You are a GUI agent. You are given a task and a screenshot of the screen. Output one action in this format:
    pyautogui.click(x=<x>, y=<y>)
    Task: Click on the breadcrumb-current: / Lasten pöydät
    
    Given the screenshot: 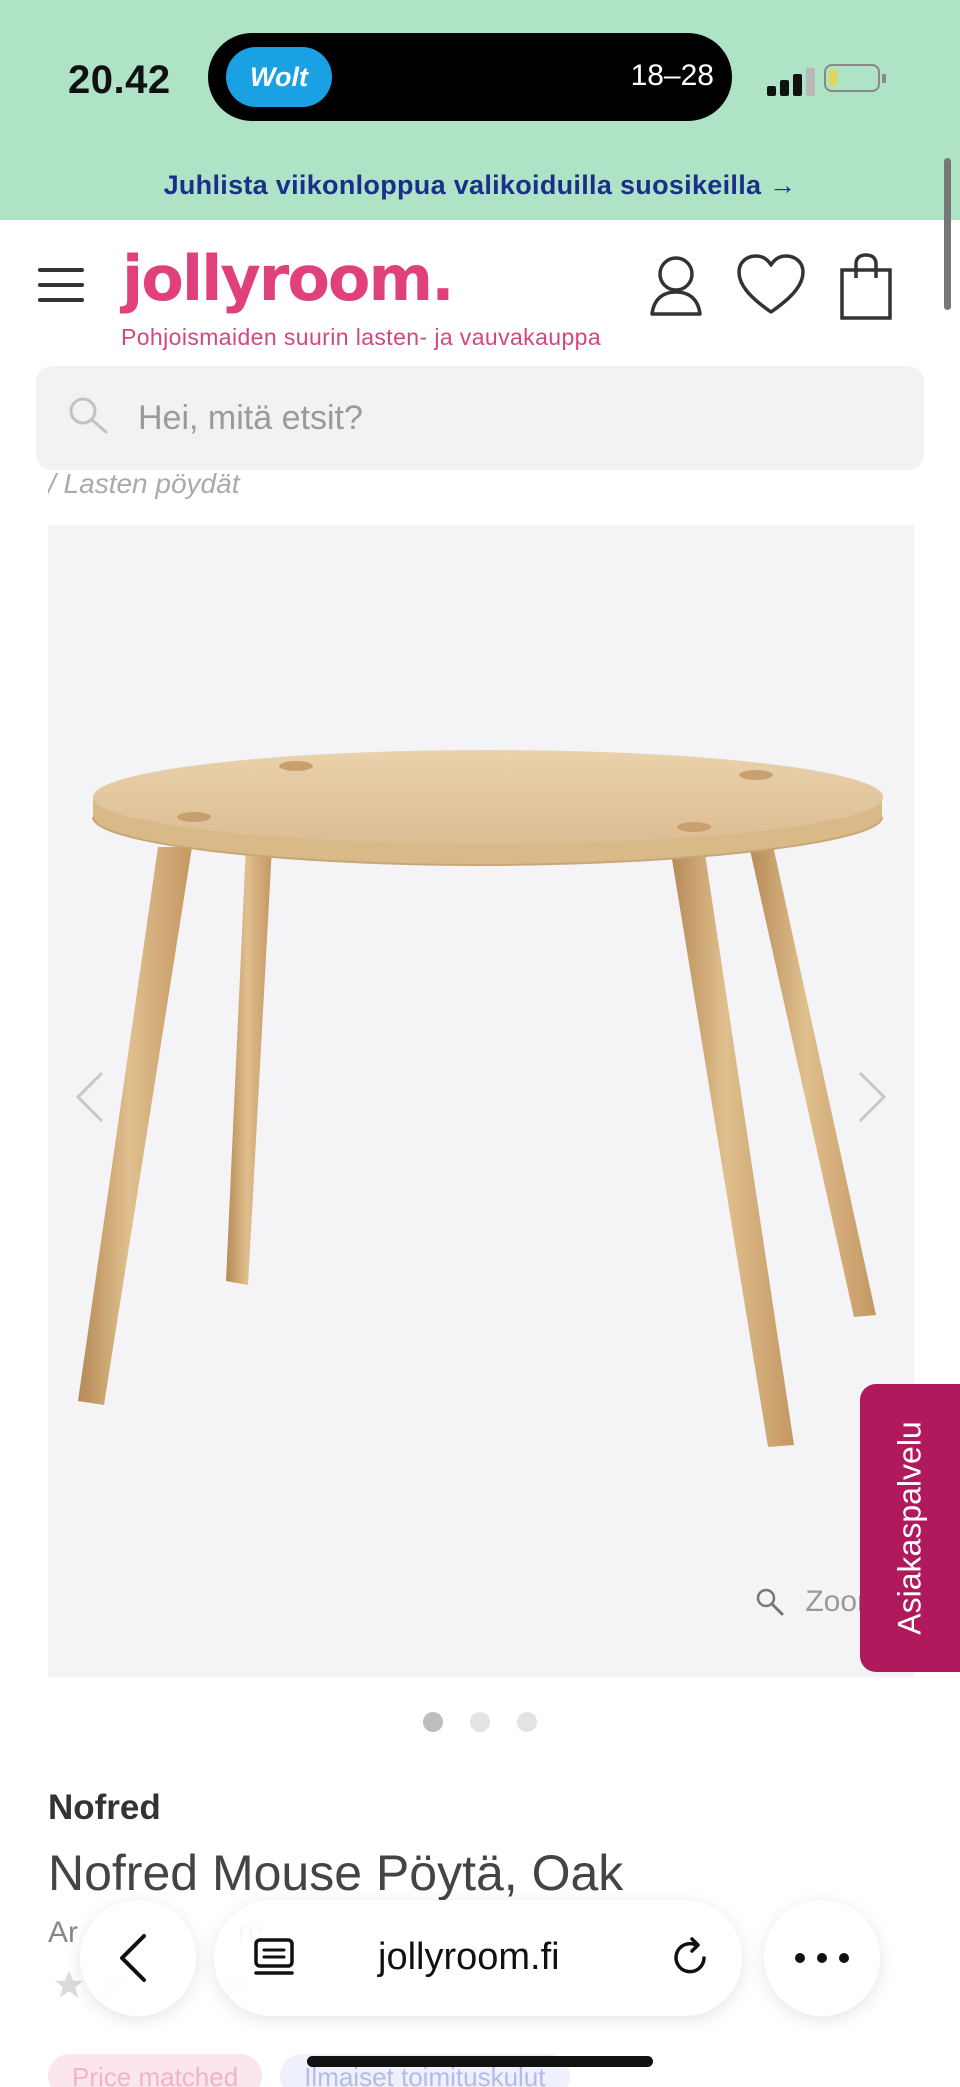 What is the action you would take?
    pyautogui.click(x=143, y=484)
    